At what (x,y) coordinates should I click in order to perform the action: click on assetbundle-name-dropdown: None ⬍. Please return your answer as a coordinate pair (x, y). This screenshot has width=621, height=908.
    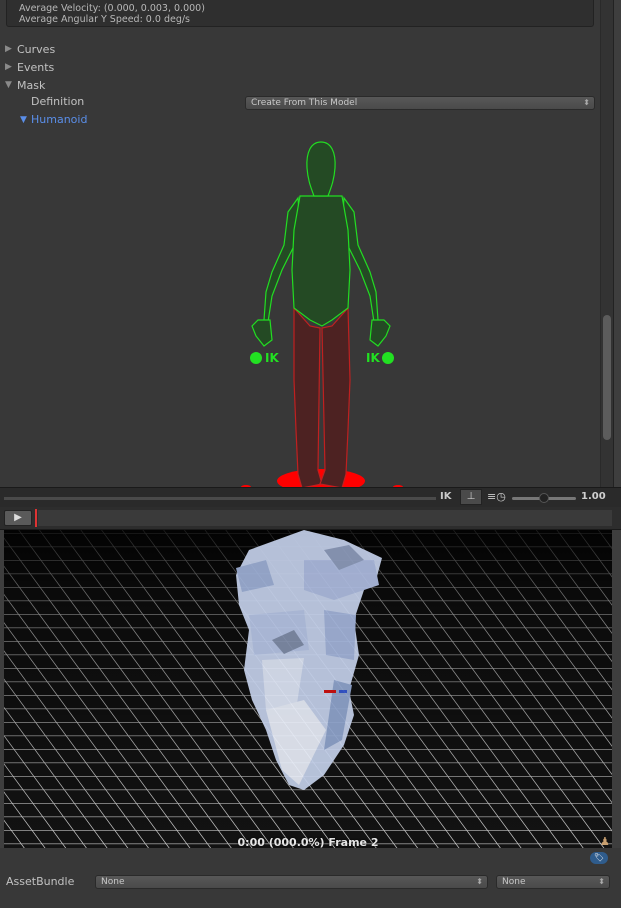
    Looking at the image, I should click on (291, 882).